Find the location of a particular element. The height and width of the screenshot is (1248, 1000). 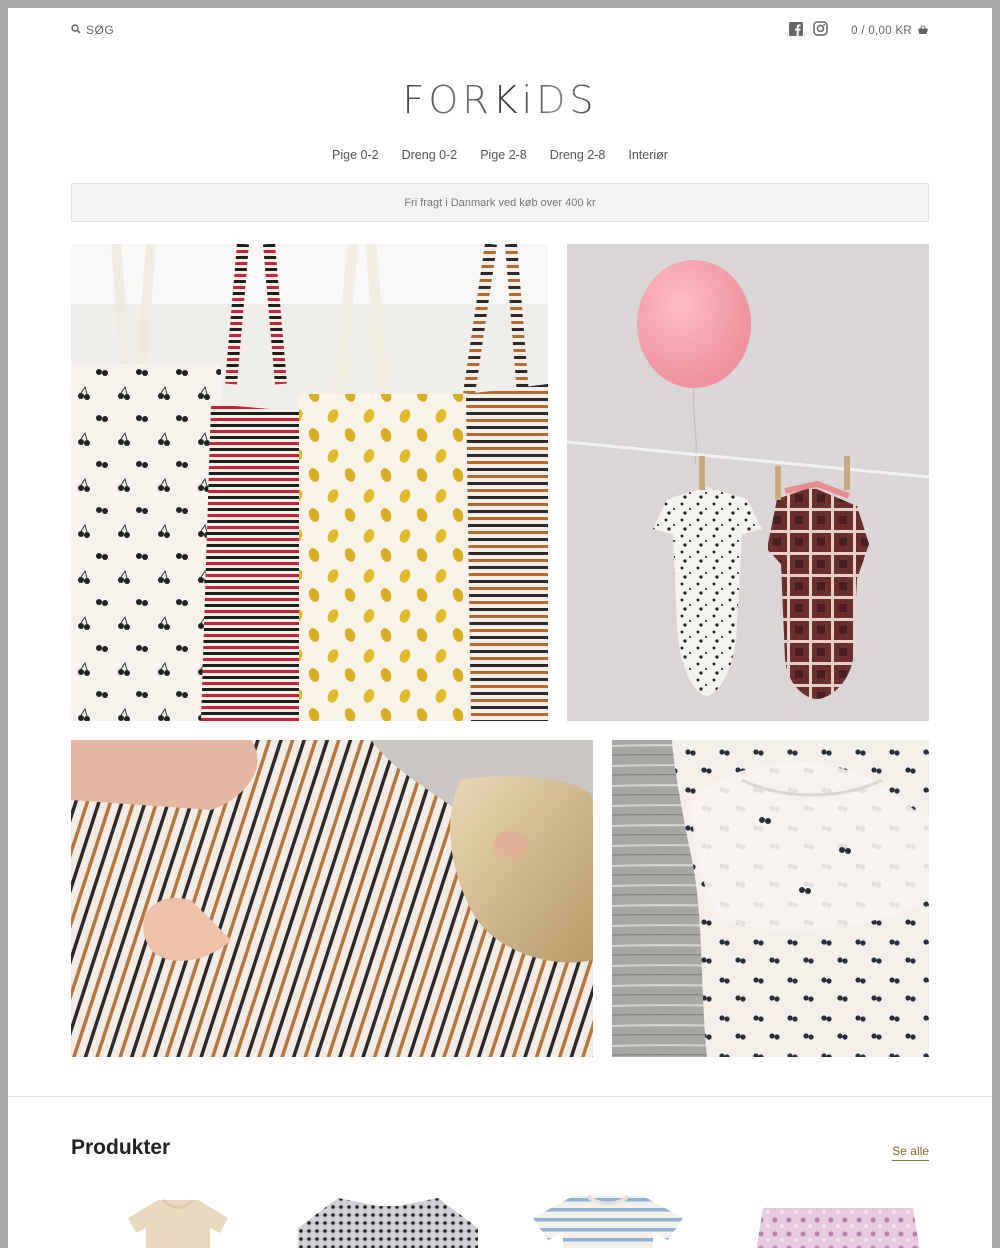

header-tools: 0 / 0,00 KR is located at coordinates (859, 31).